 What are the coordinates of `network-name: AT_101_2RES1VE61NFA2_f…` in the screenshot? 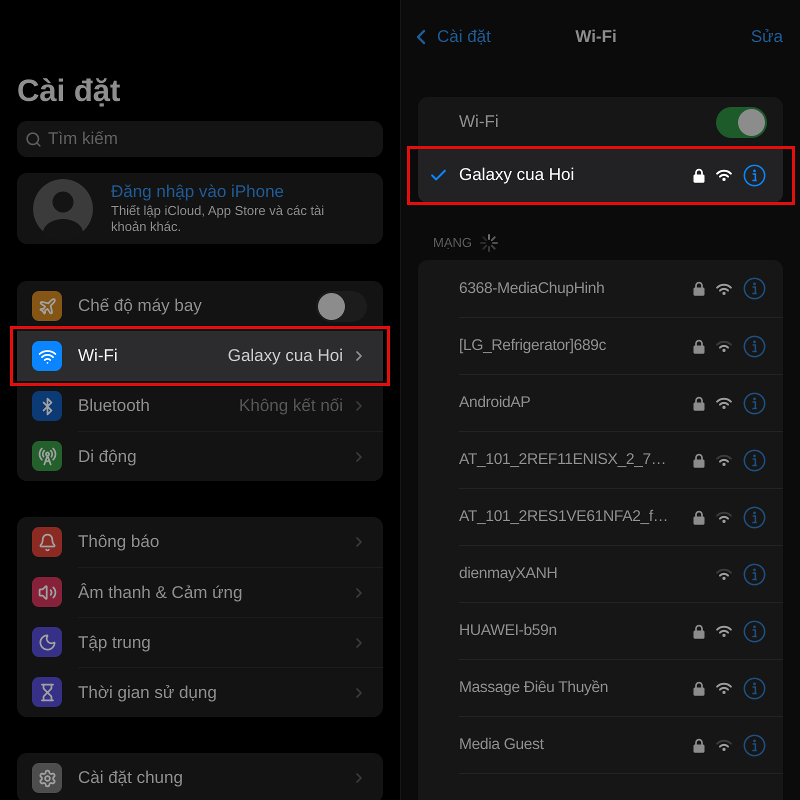 It's located at (564, 517).